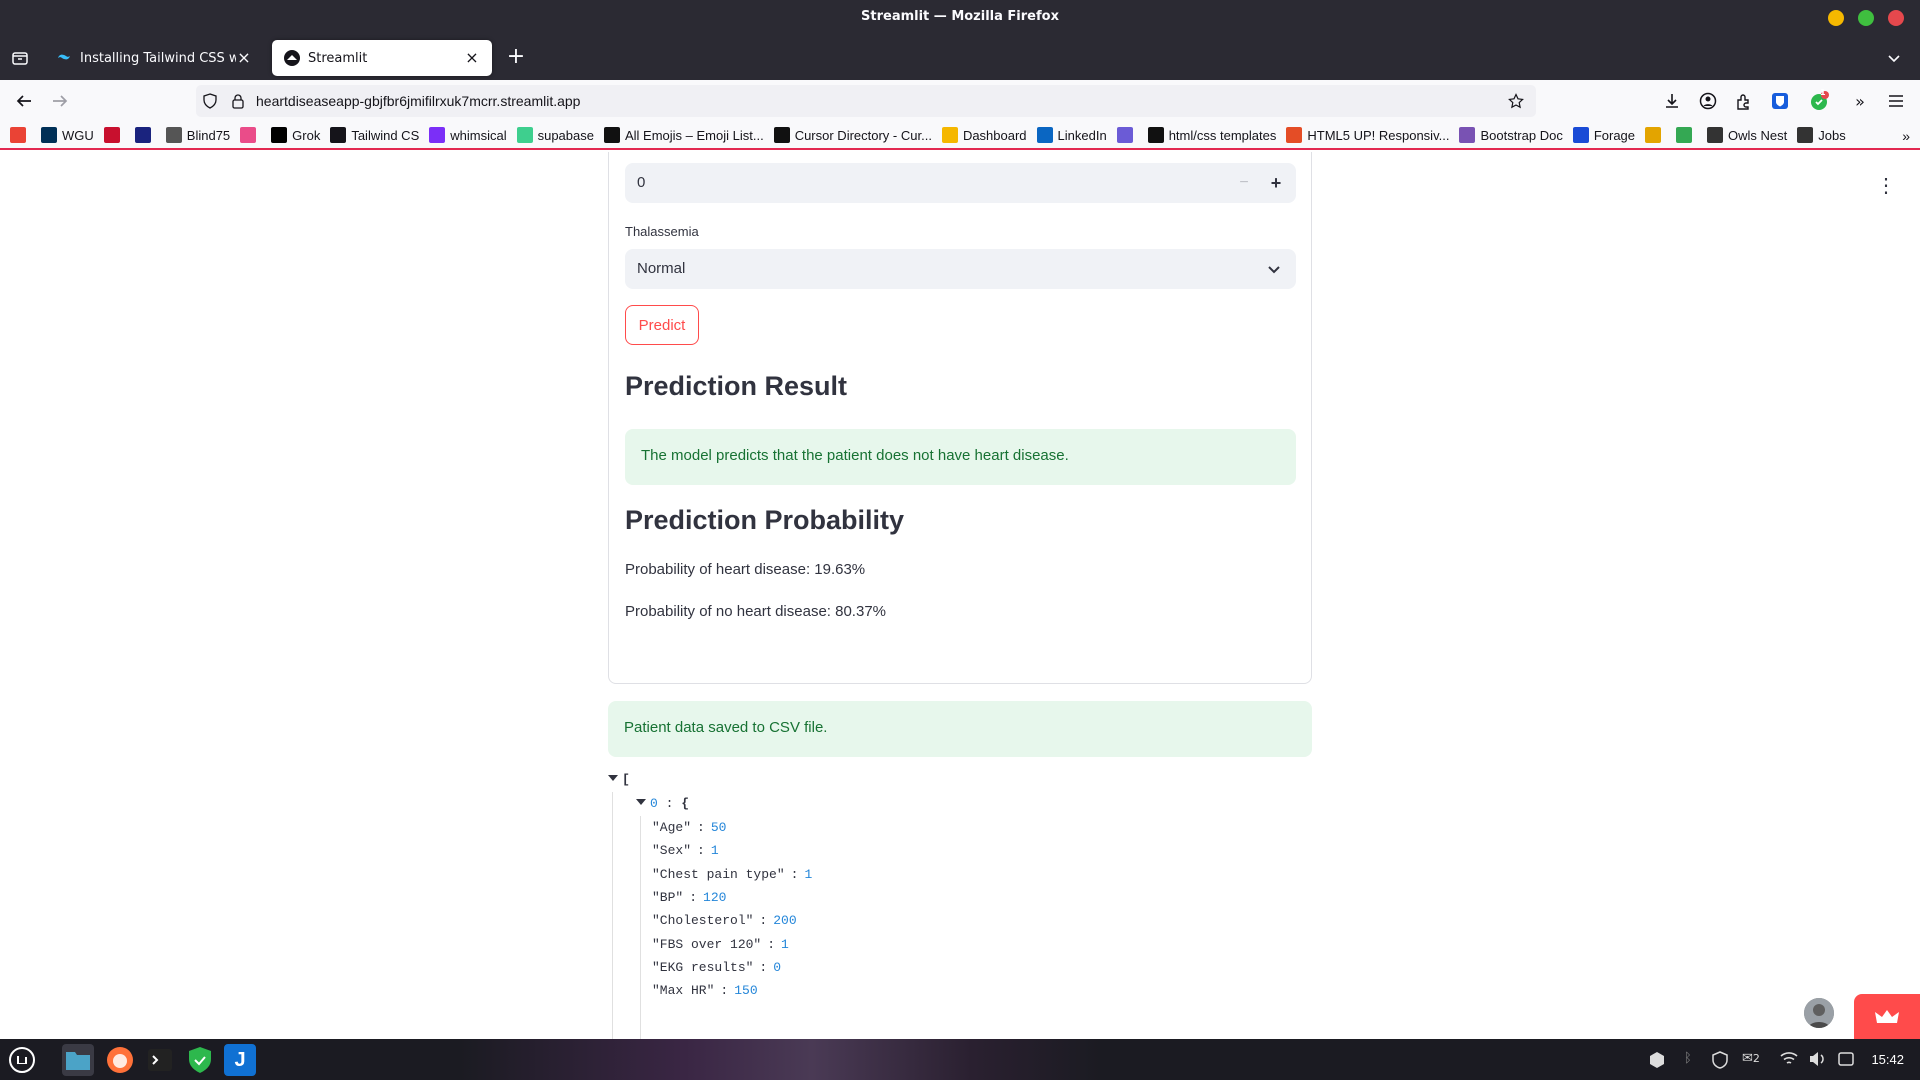 This screenshot has width=1920, height=1080. Describe the element at coordinates (1887, 1016) in the screenshot. I see `streamlit-crown-icon` at that location.